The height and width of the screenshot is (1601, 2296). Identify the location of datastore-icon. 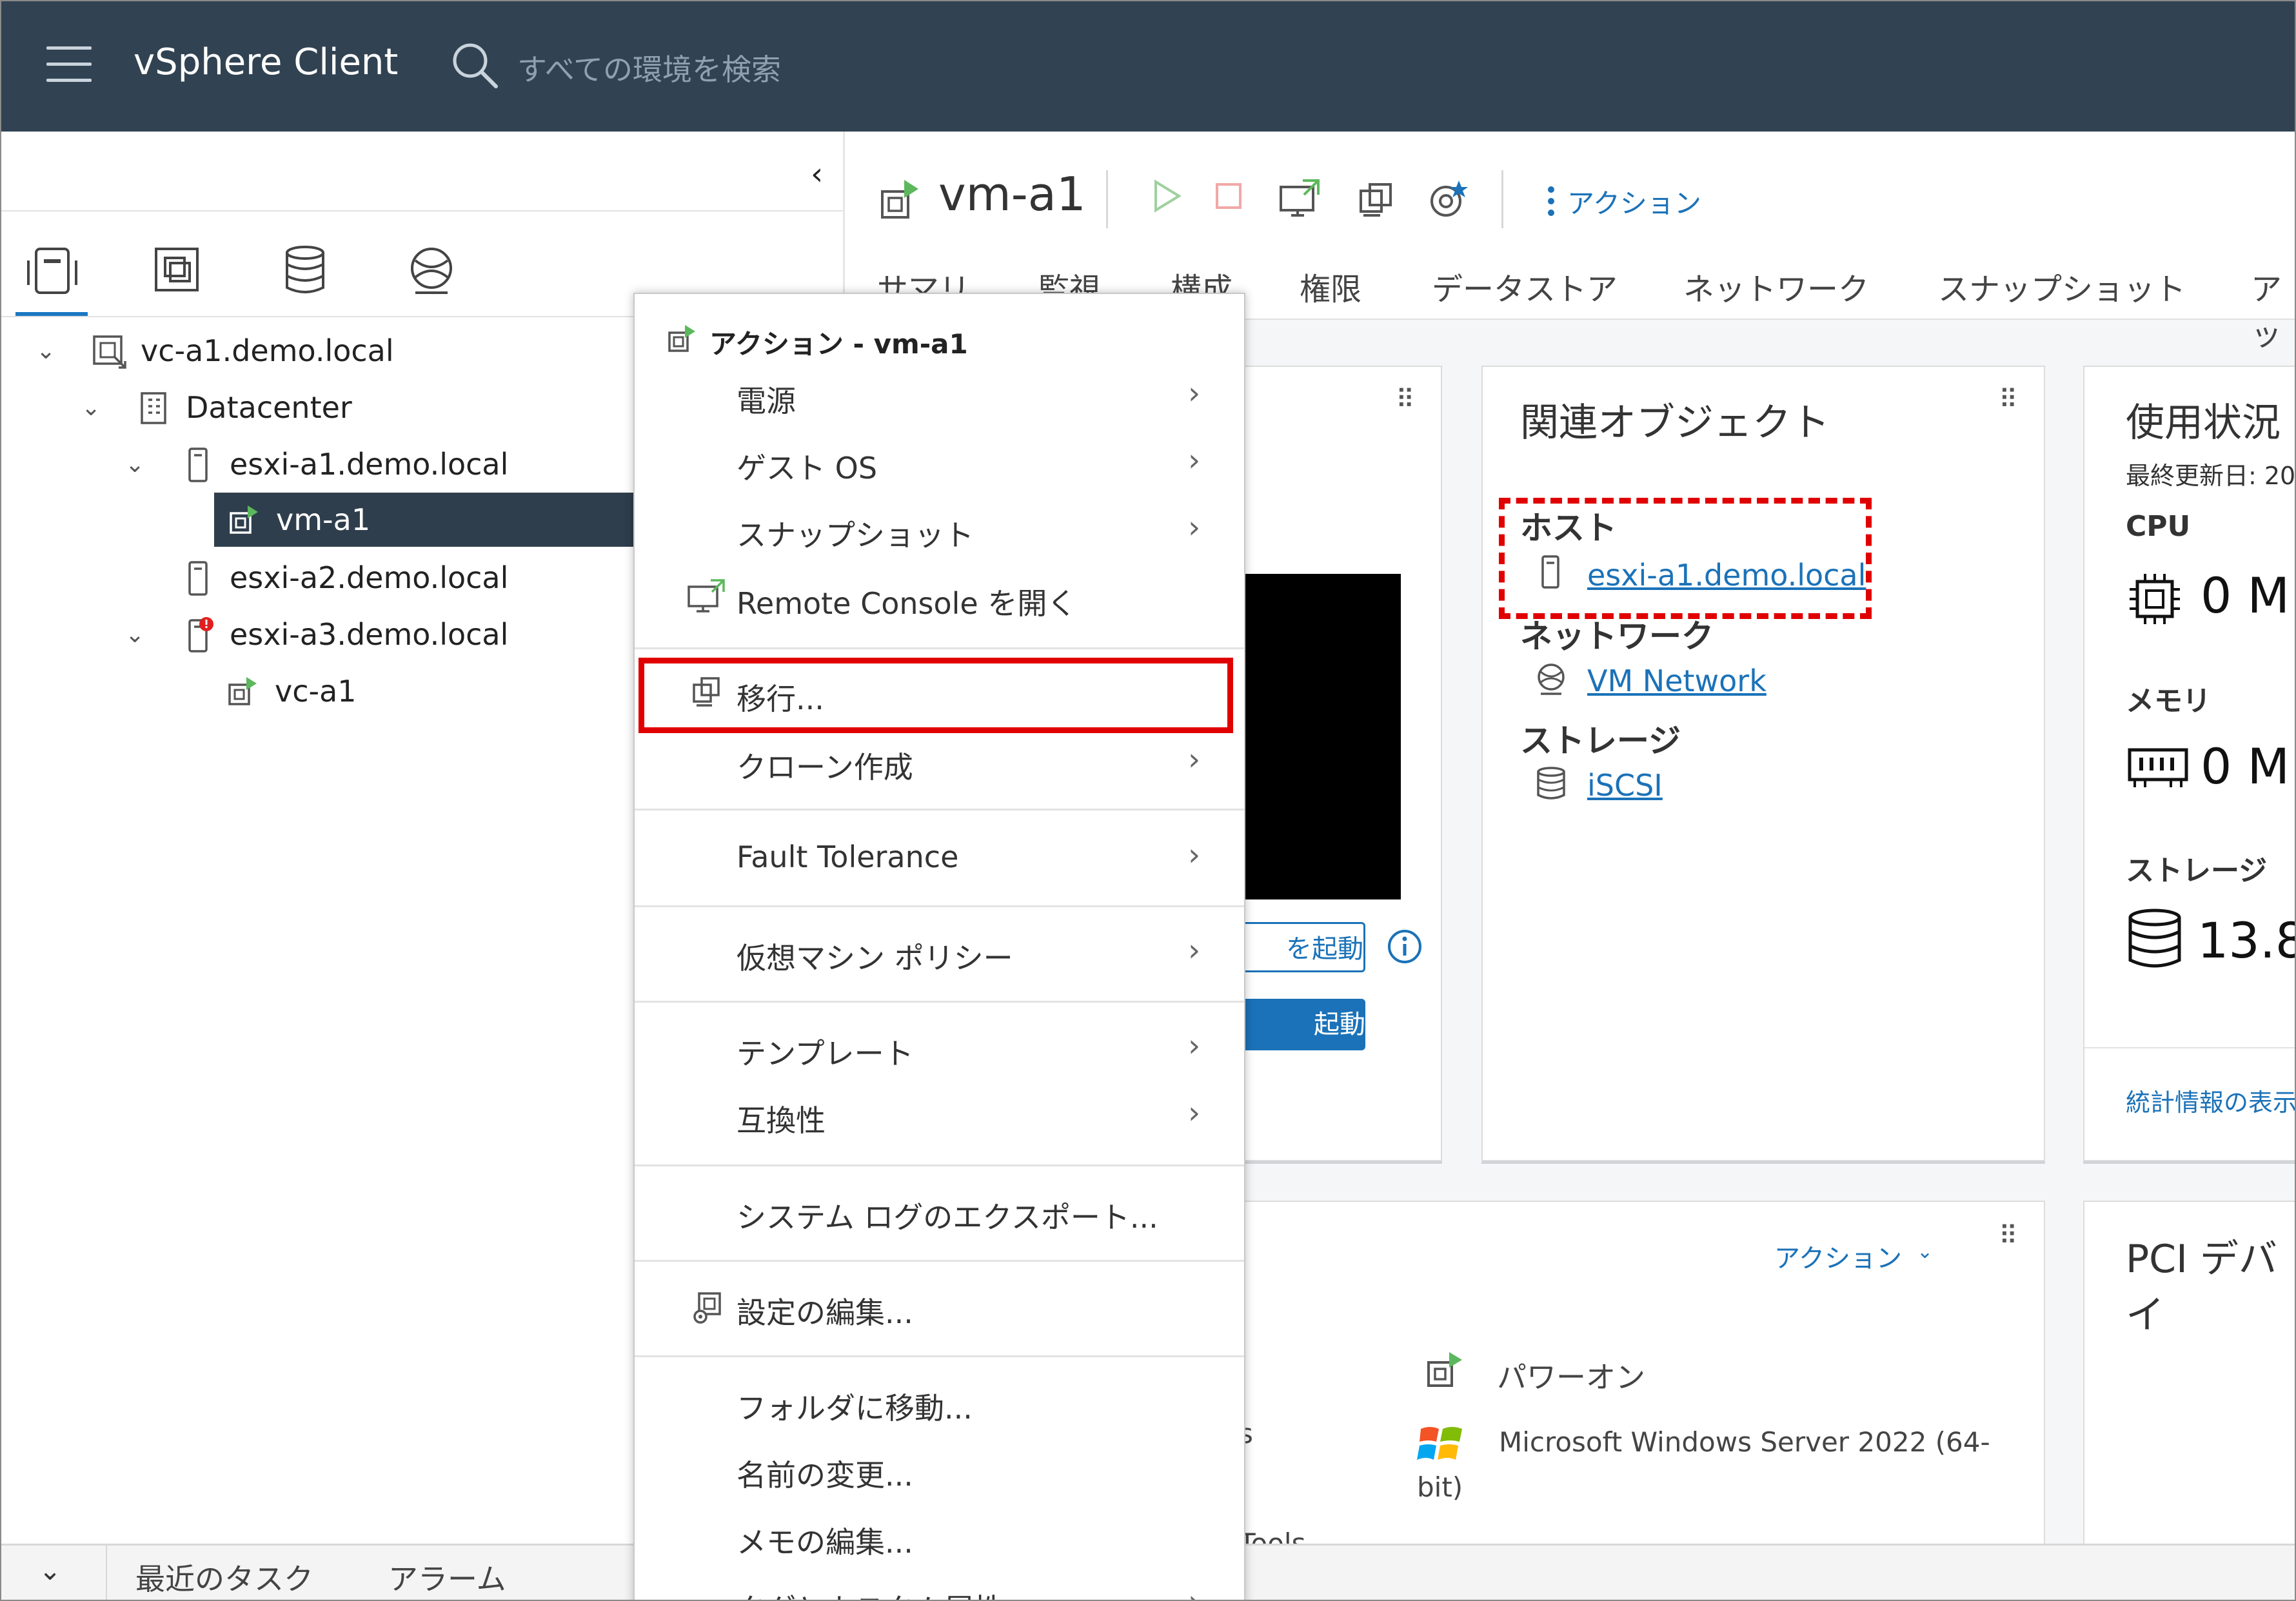
(1551, 784).